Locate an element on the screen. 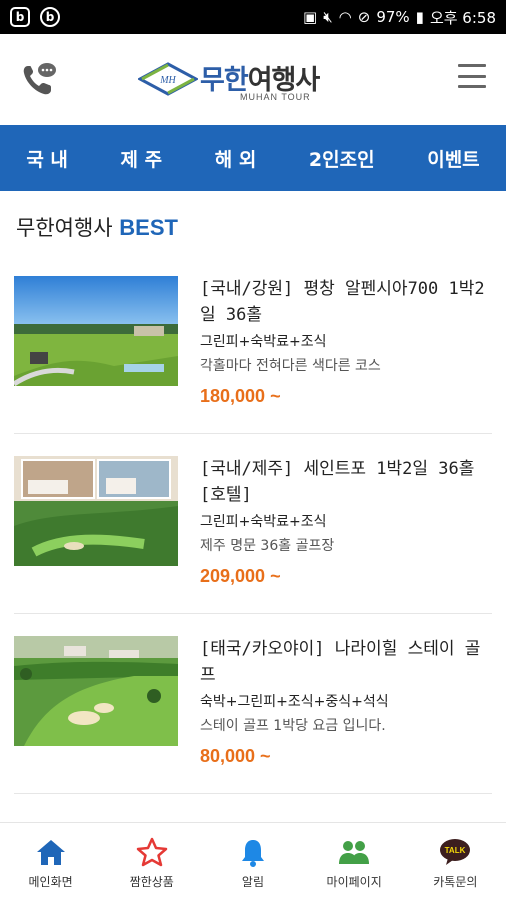  best-title-accent: BEST is located at coordinates (148, 227).